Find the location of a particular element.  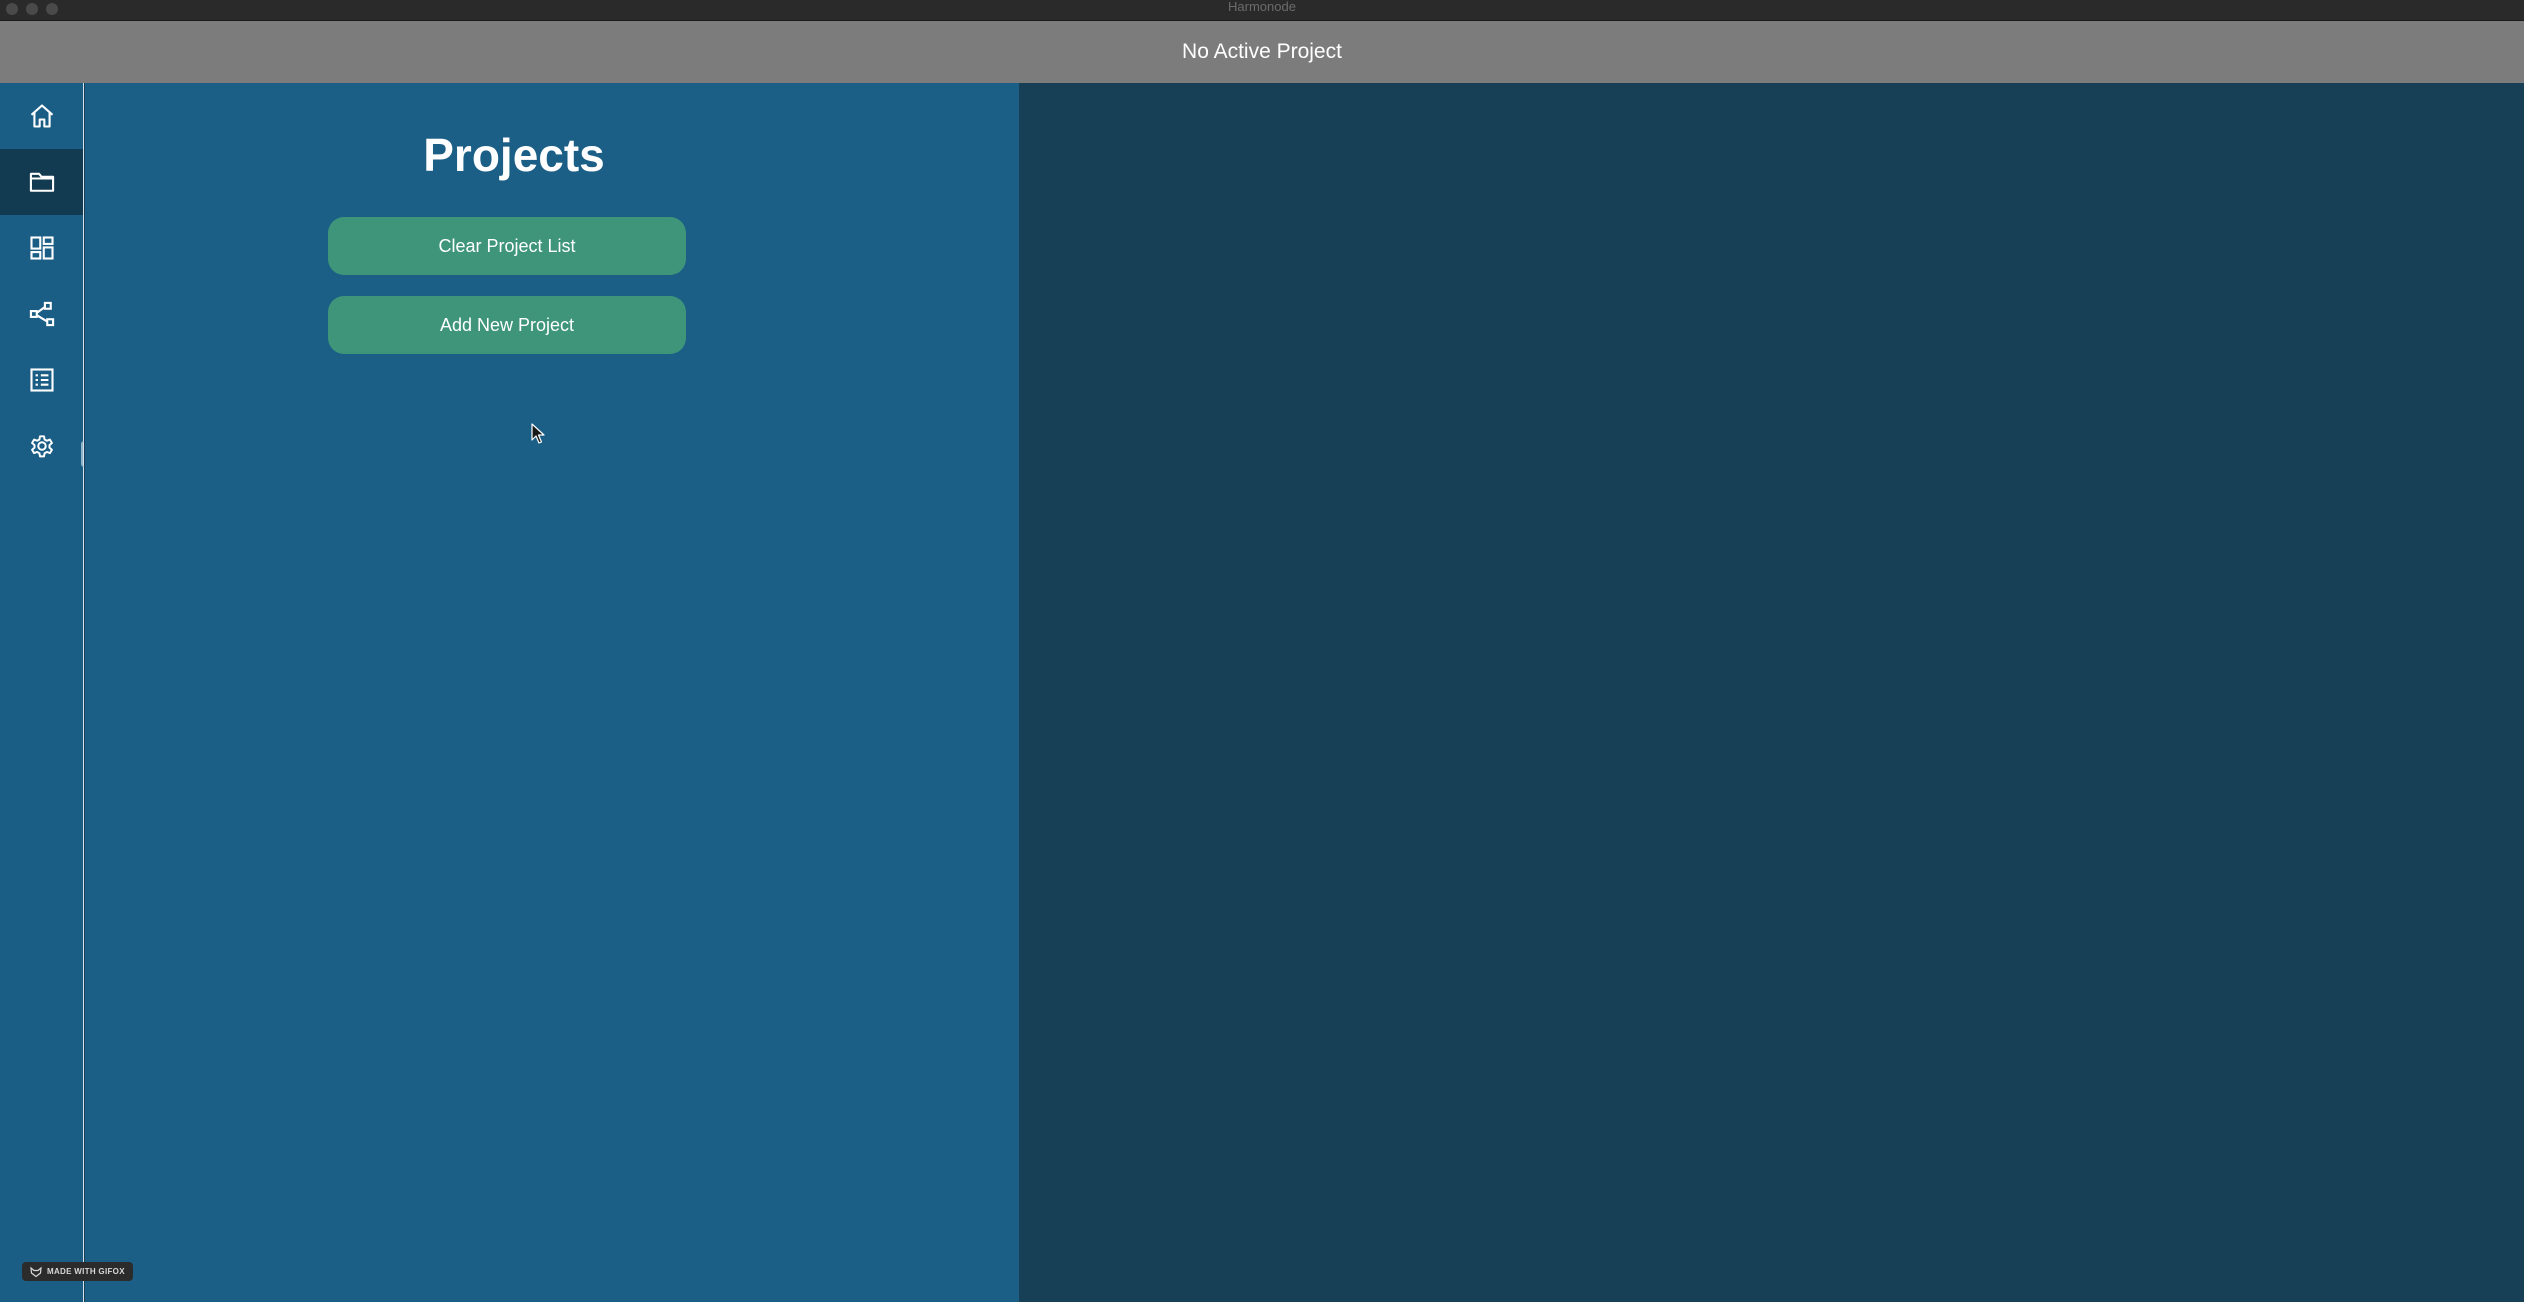

node-graph-icon is located at coordinates (41, 314).